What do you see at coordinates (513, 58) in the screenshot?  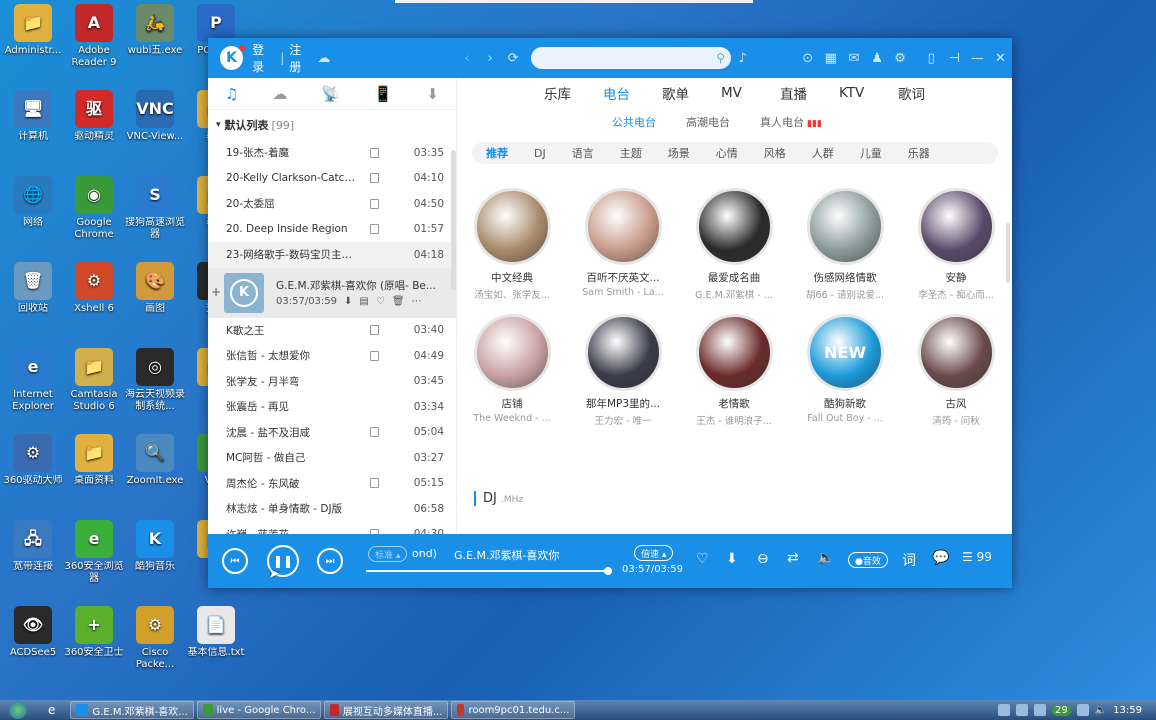 I see `refresh-icon: ⟳` at bounding box center [513, 58].